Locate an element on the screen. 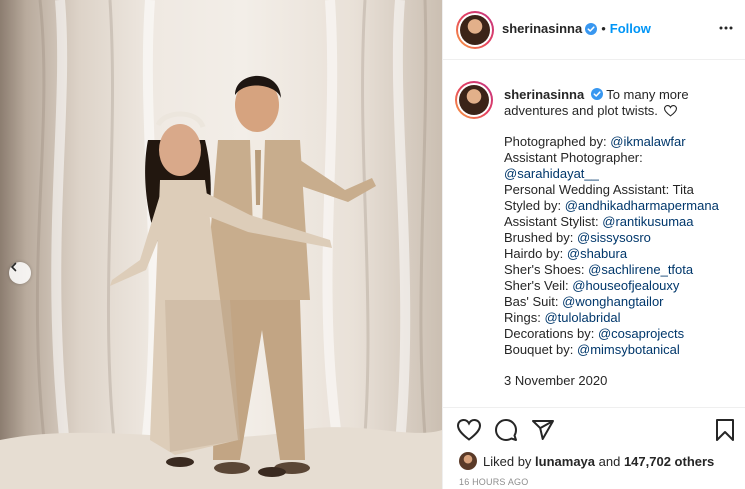 This screenshot has width=745, height=489. credit-line: Assistant Photographer: is located at coordinates (573, 157).